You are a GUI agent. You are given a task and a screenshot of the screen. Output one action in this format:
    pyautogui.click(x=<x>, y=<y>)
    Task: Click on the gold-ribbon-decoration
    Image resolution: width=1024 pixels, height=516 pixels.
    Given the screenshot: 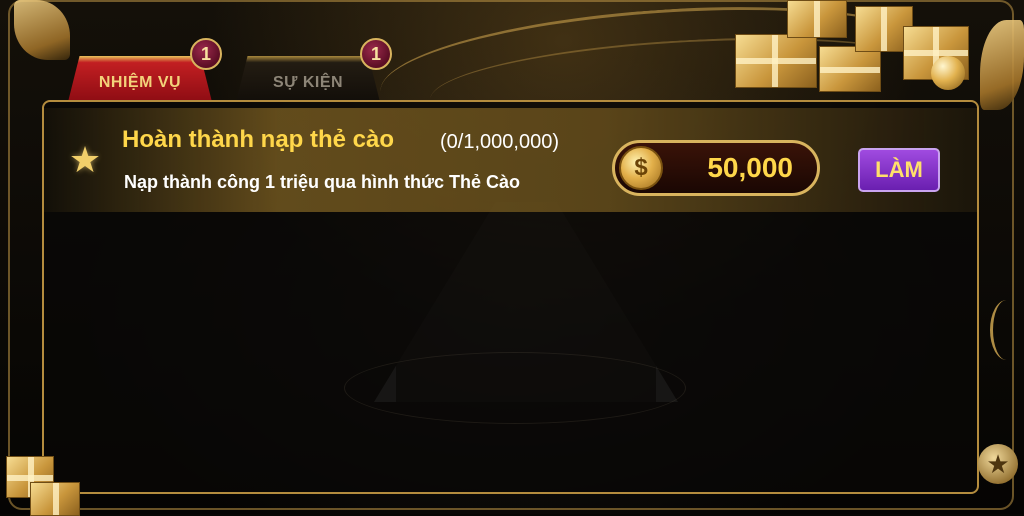 What is the action you would take?
    pyautogui.click(x=1006, y=330)
    